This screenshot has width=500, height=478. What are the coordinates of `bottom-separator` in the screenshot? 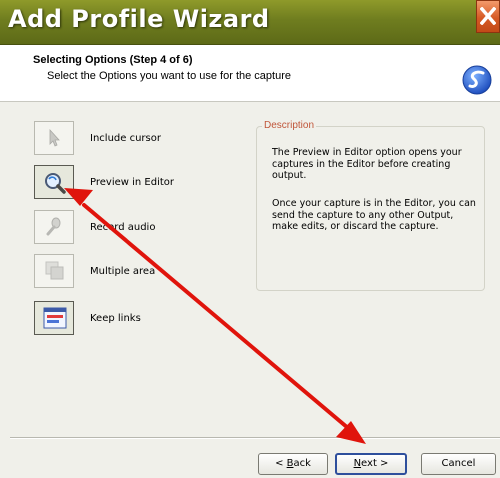 It's located at (255, 438).